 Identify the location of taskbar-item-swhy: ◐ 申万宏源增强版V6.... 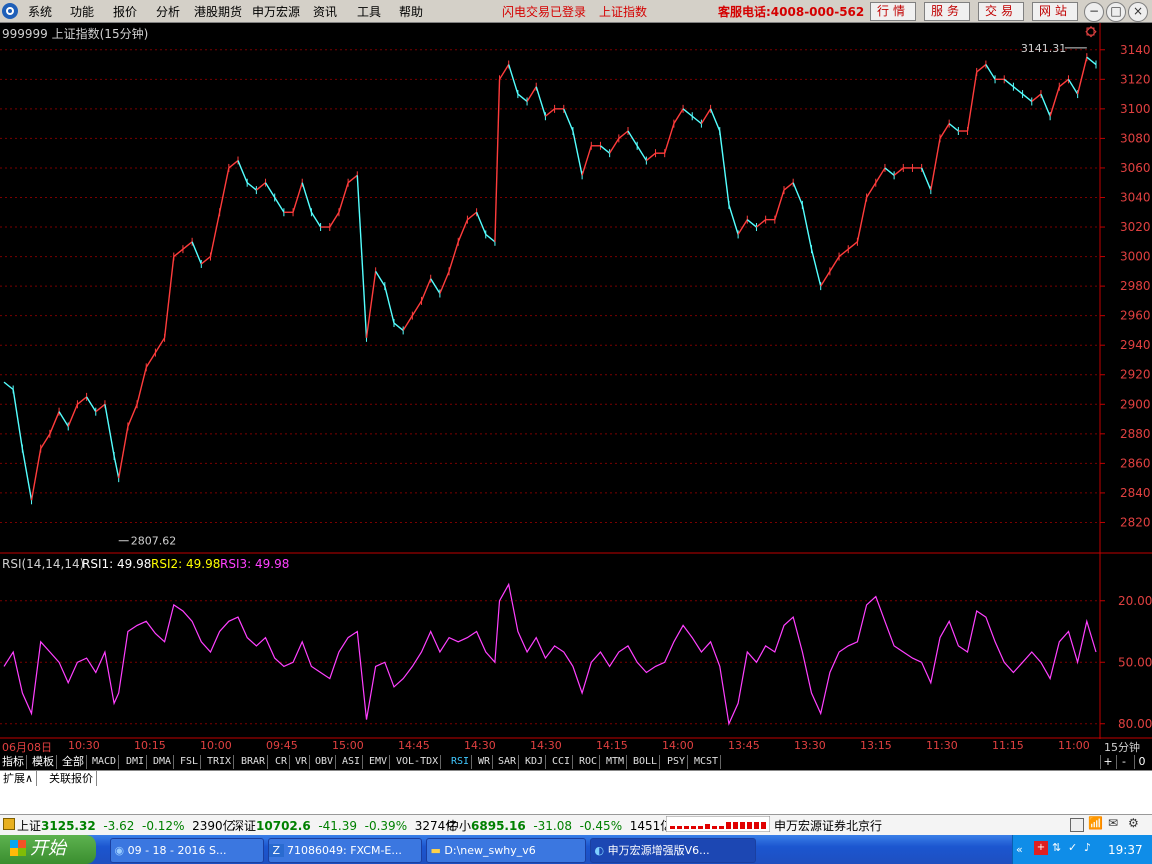
(673, 850).